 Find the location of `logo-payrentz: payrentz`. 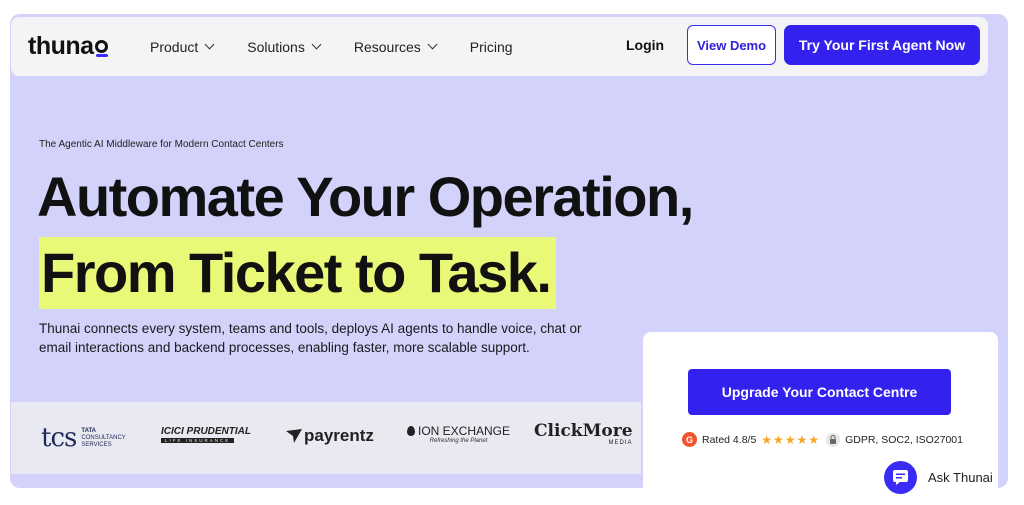

logo-payrentz: payrentz is located at coordinates (330, 436).